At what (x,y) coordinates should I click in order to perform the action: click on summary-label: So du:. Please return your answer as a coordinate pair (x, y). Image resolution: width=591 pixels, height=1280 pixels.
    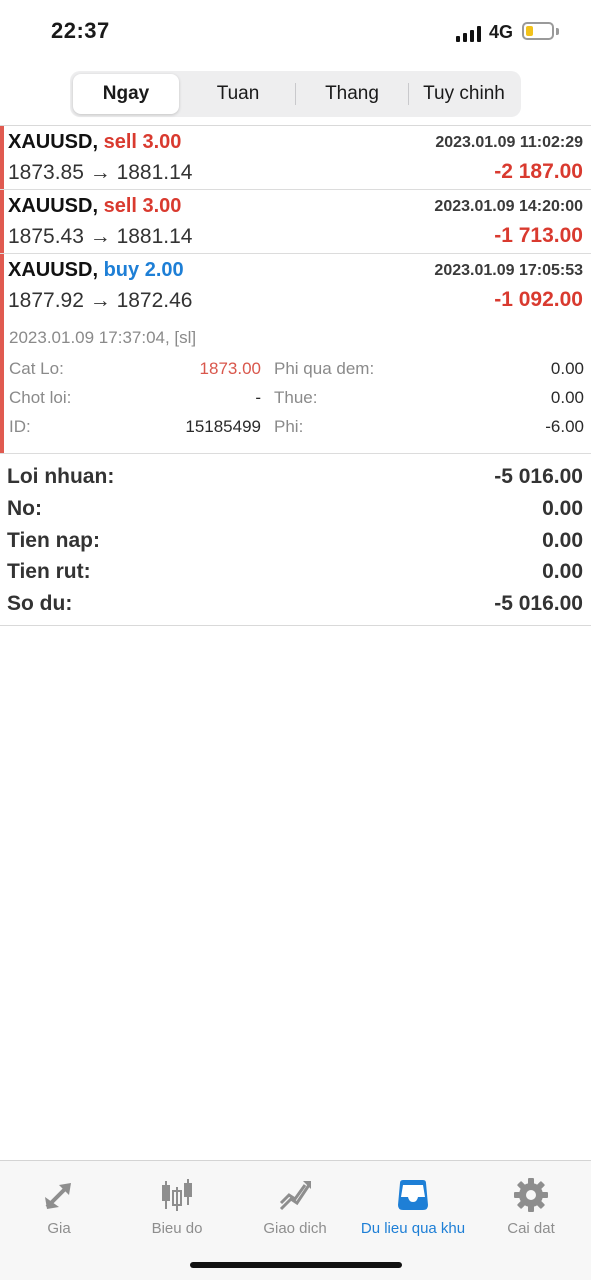
    Looking at the image, I should click on (40, 603).